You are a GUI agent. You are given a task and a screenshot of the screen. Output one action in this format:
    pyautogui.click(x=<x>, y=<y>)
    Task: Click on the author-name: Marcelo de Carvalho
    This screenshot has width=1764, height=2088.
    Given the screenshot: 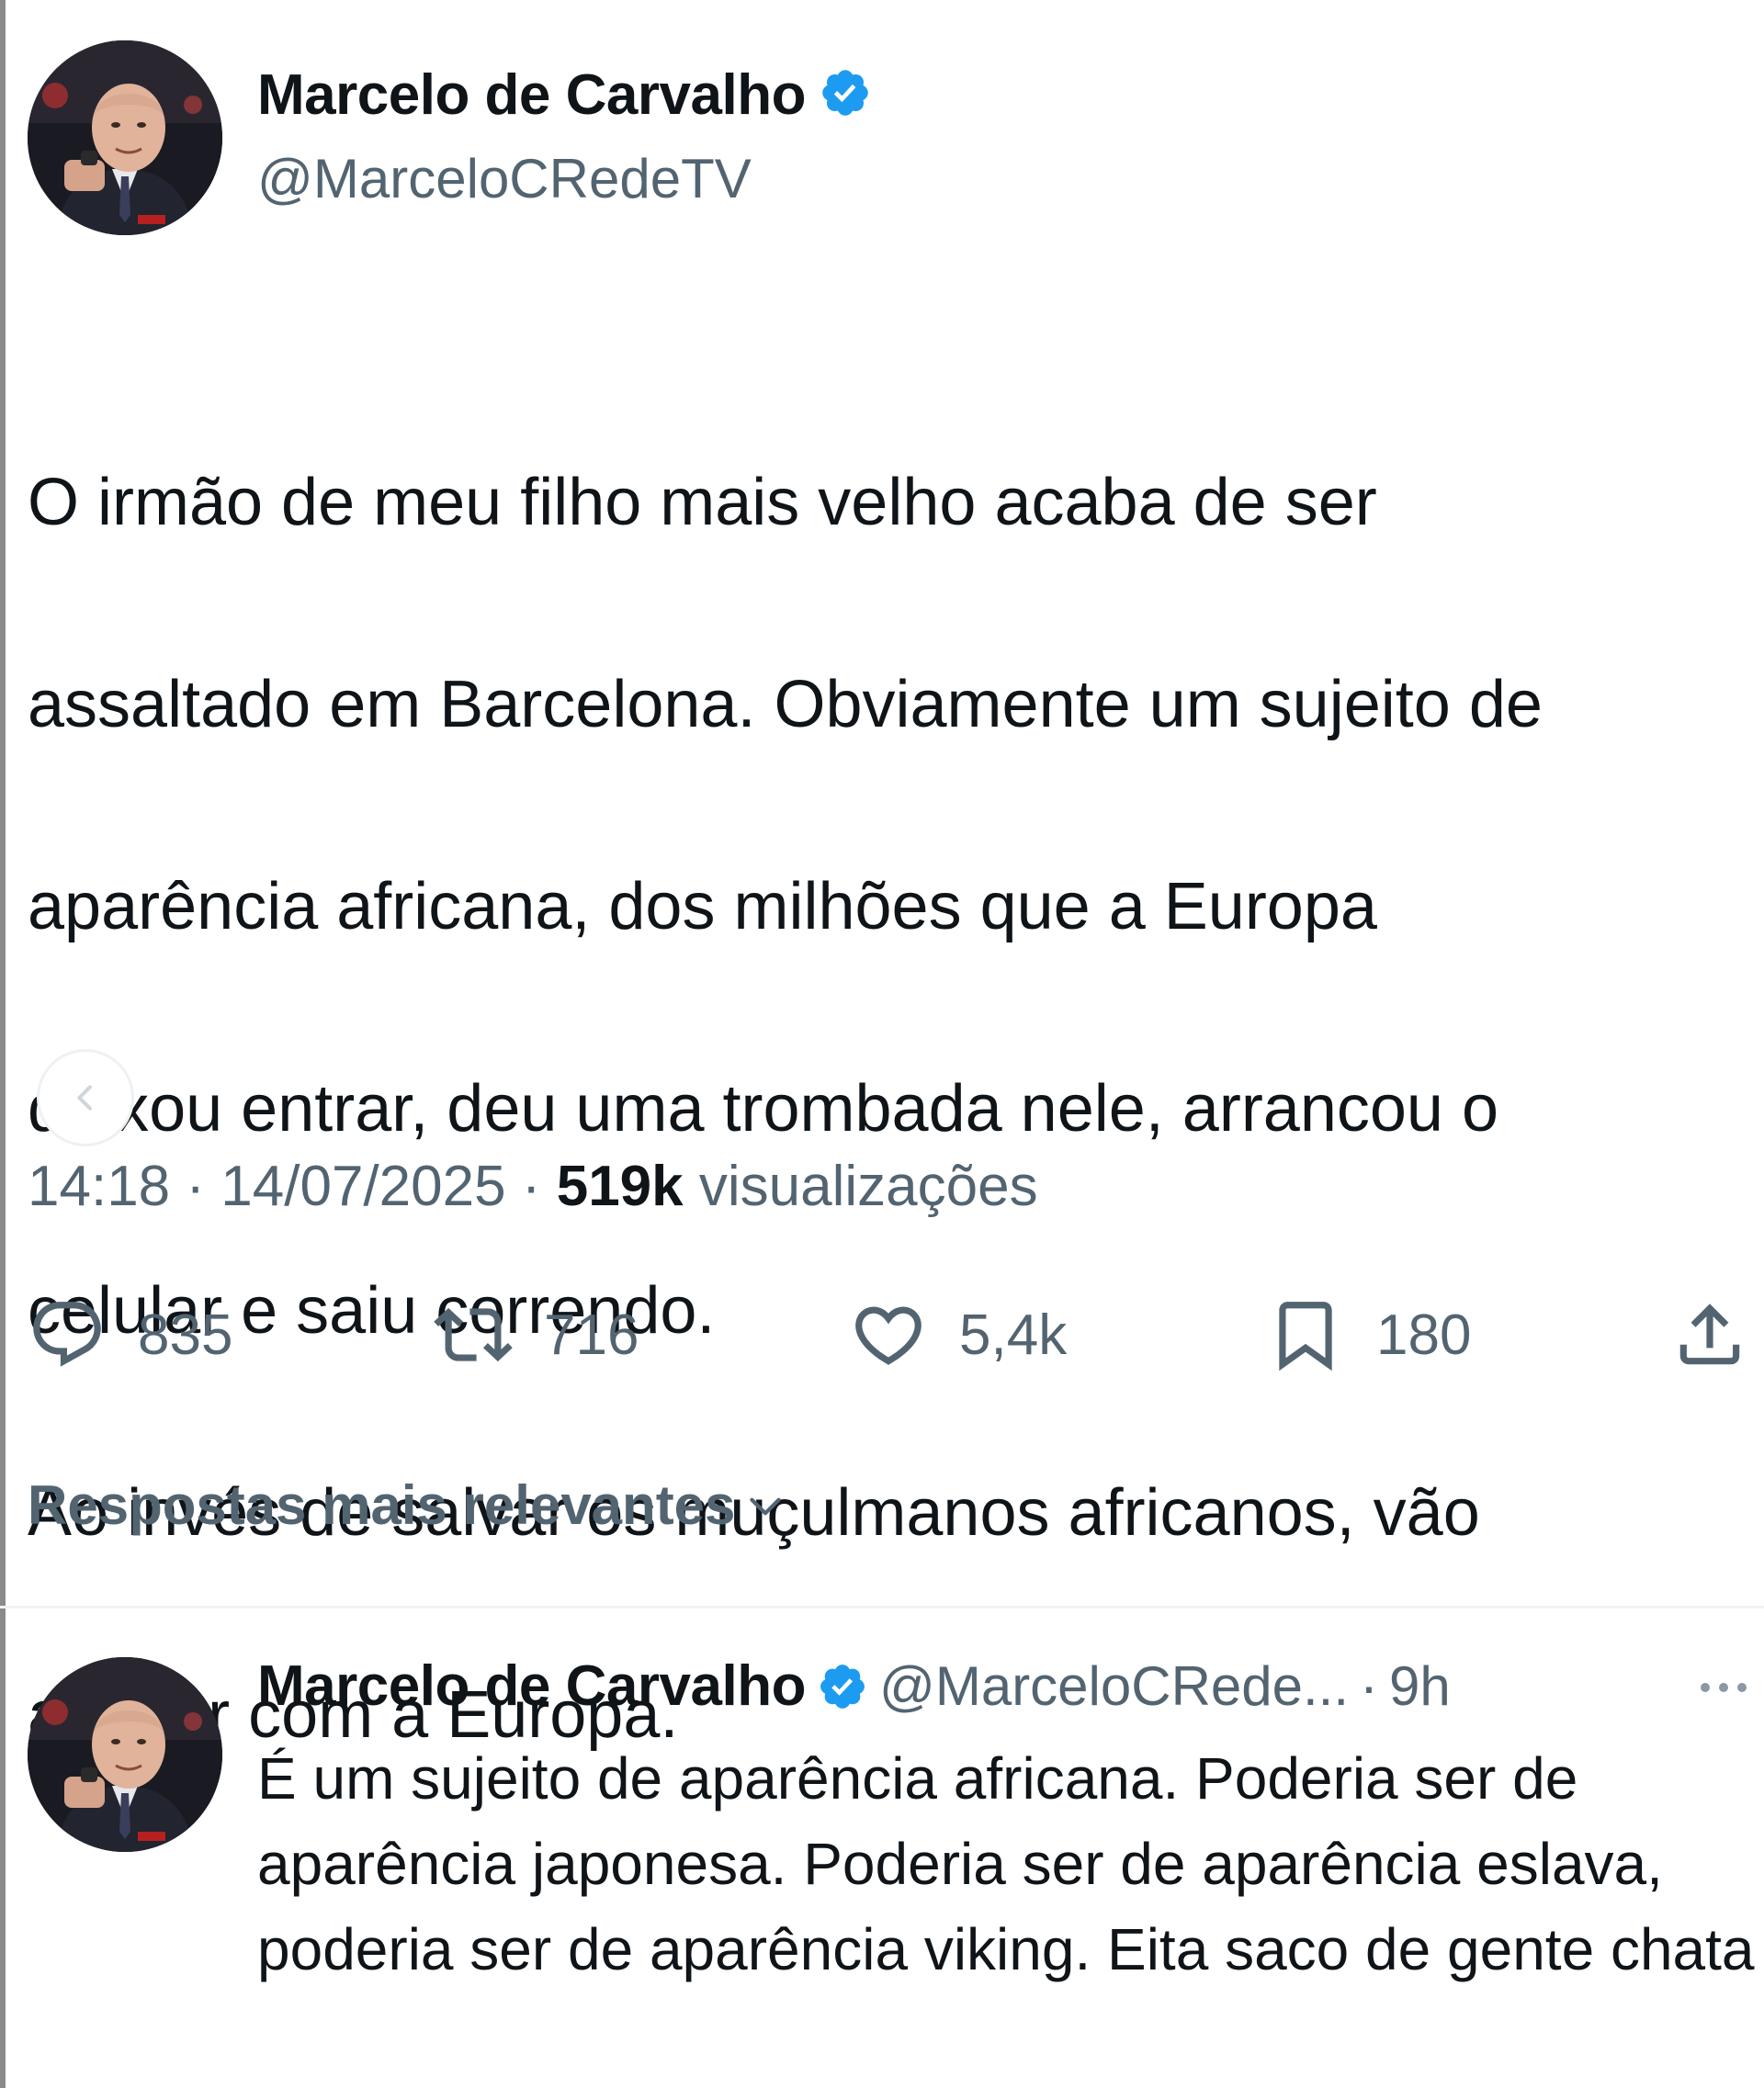 What is the action you would take?
    pyautogui.click(x=531, y=95)
    